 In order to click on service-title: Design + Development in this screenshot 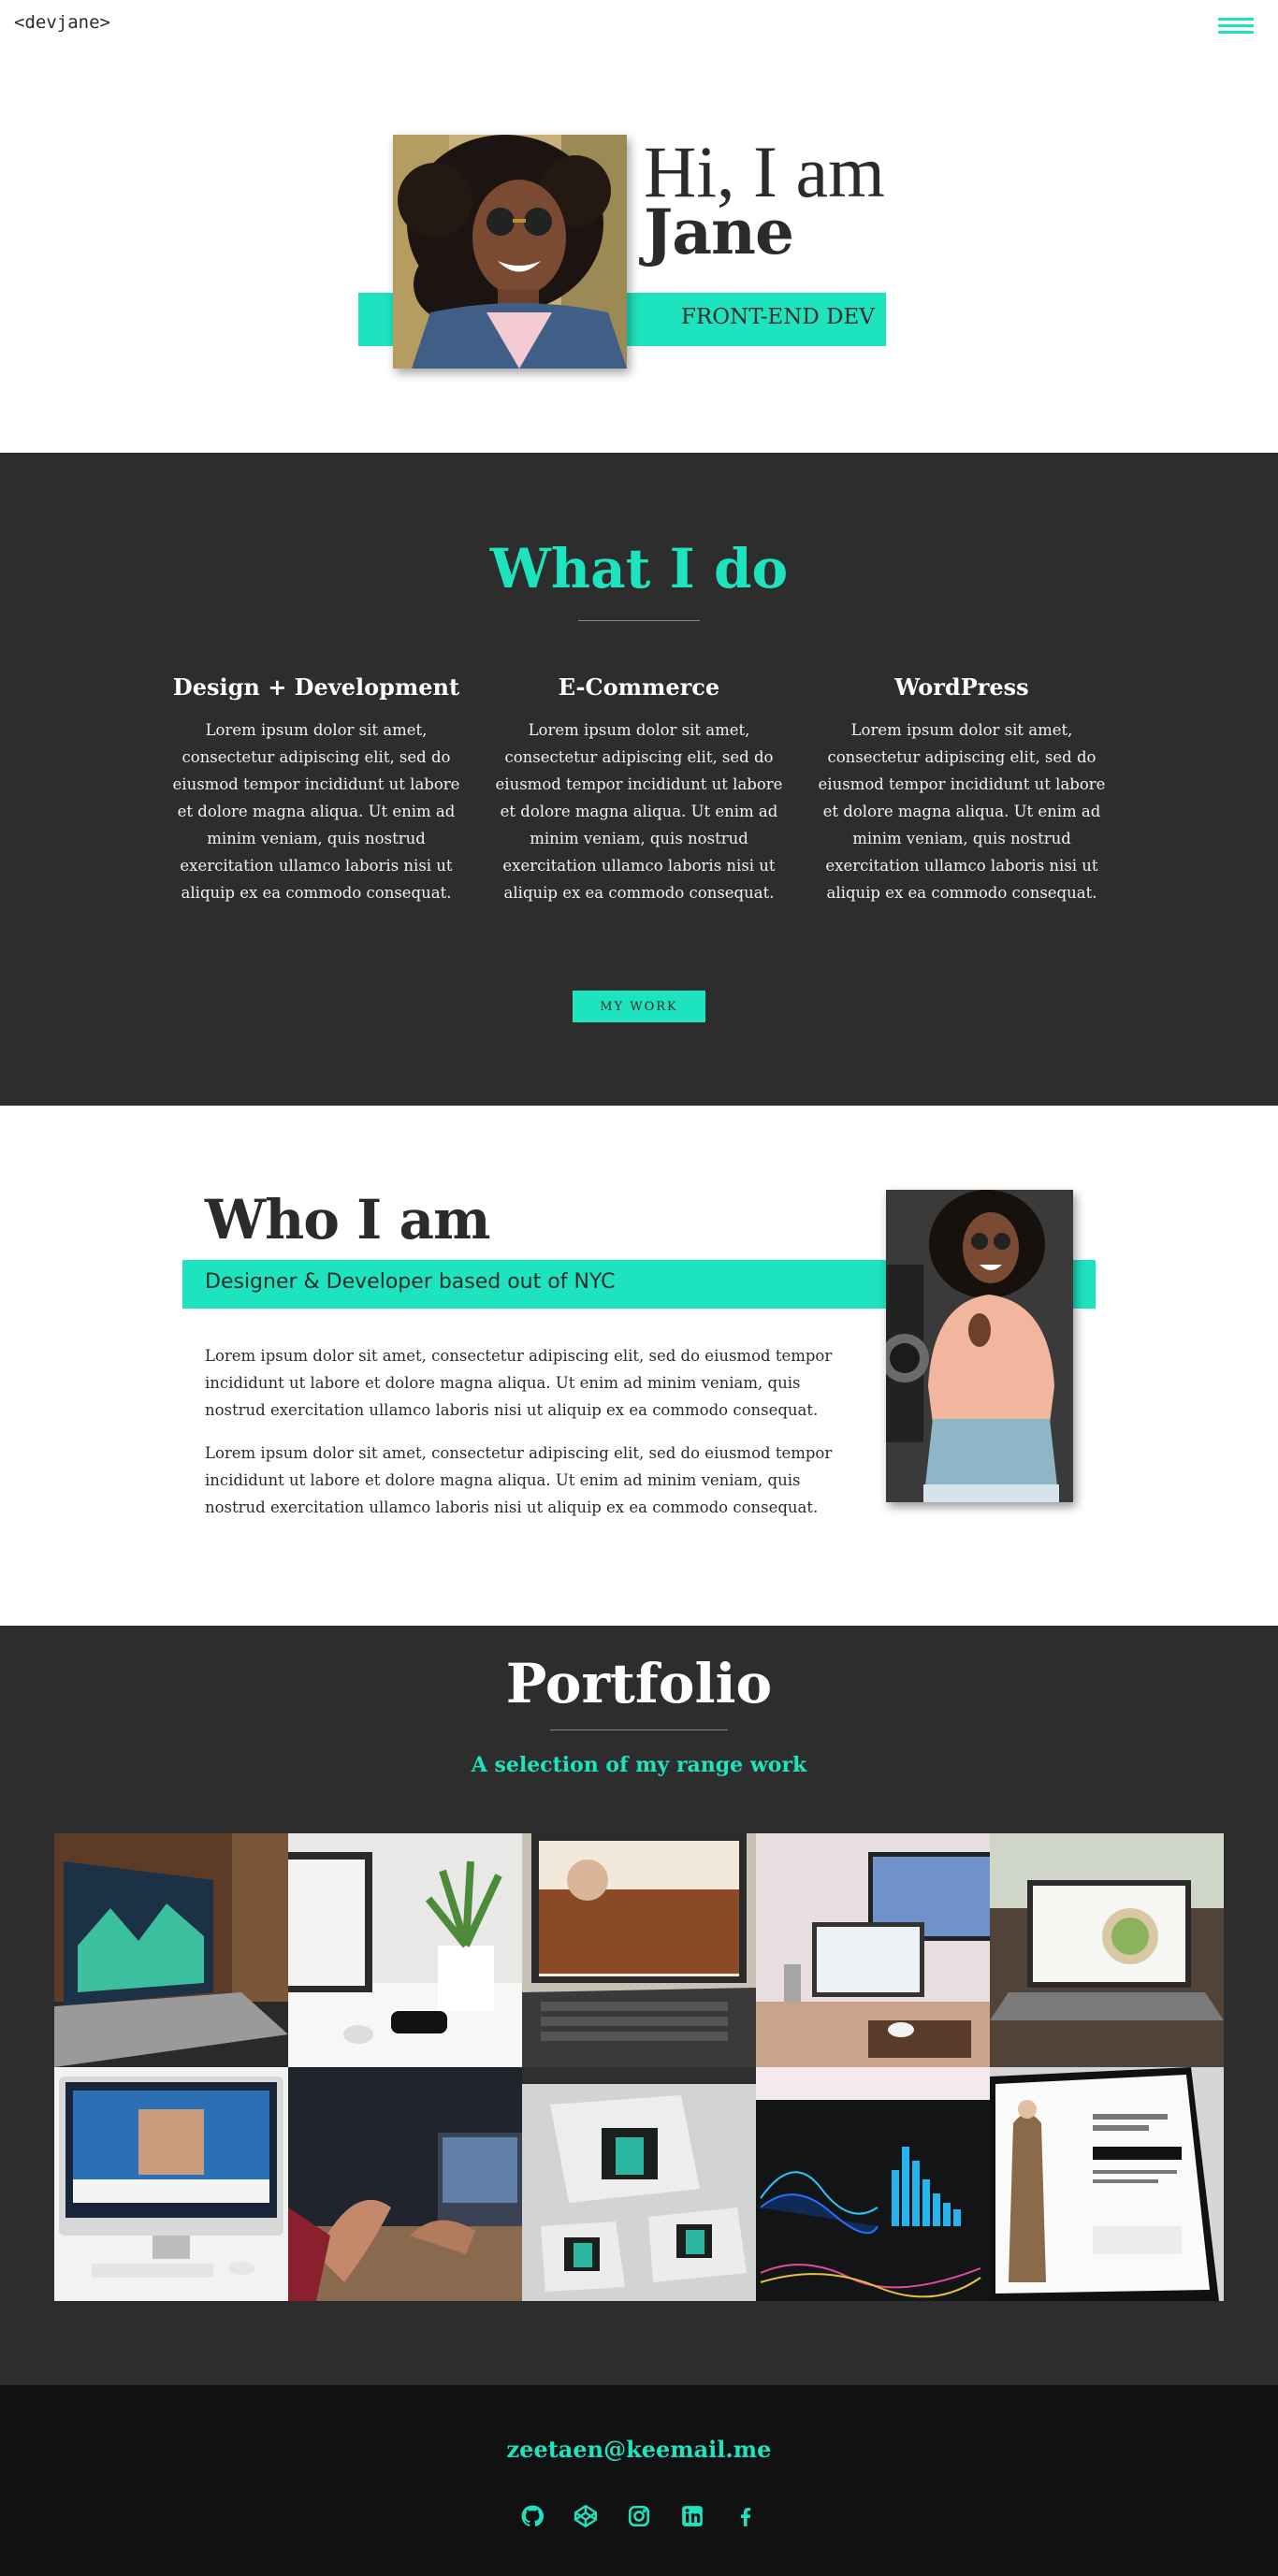, I will do `click(316, 687)`.